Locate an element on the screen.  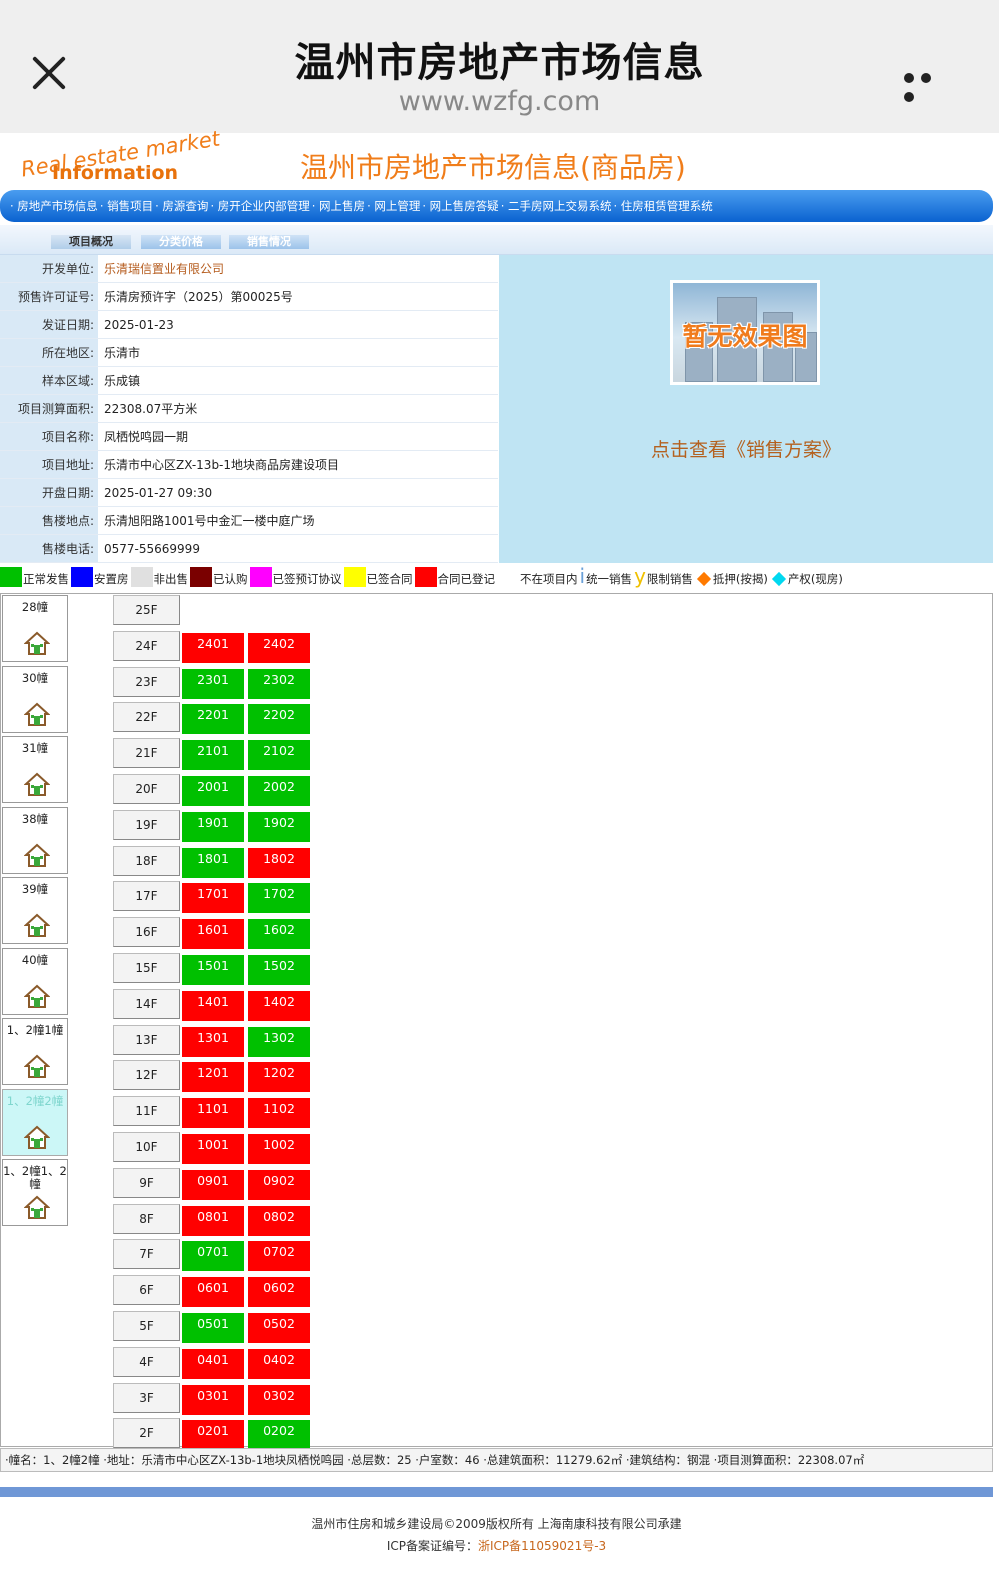
unit-cell: 2201 is located at coordinates (213, 719).